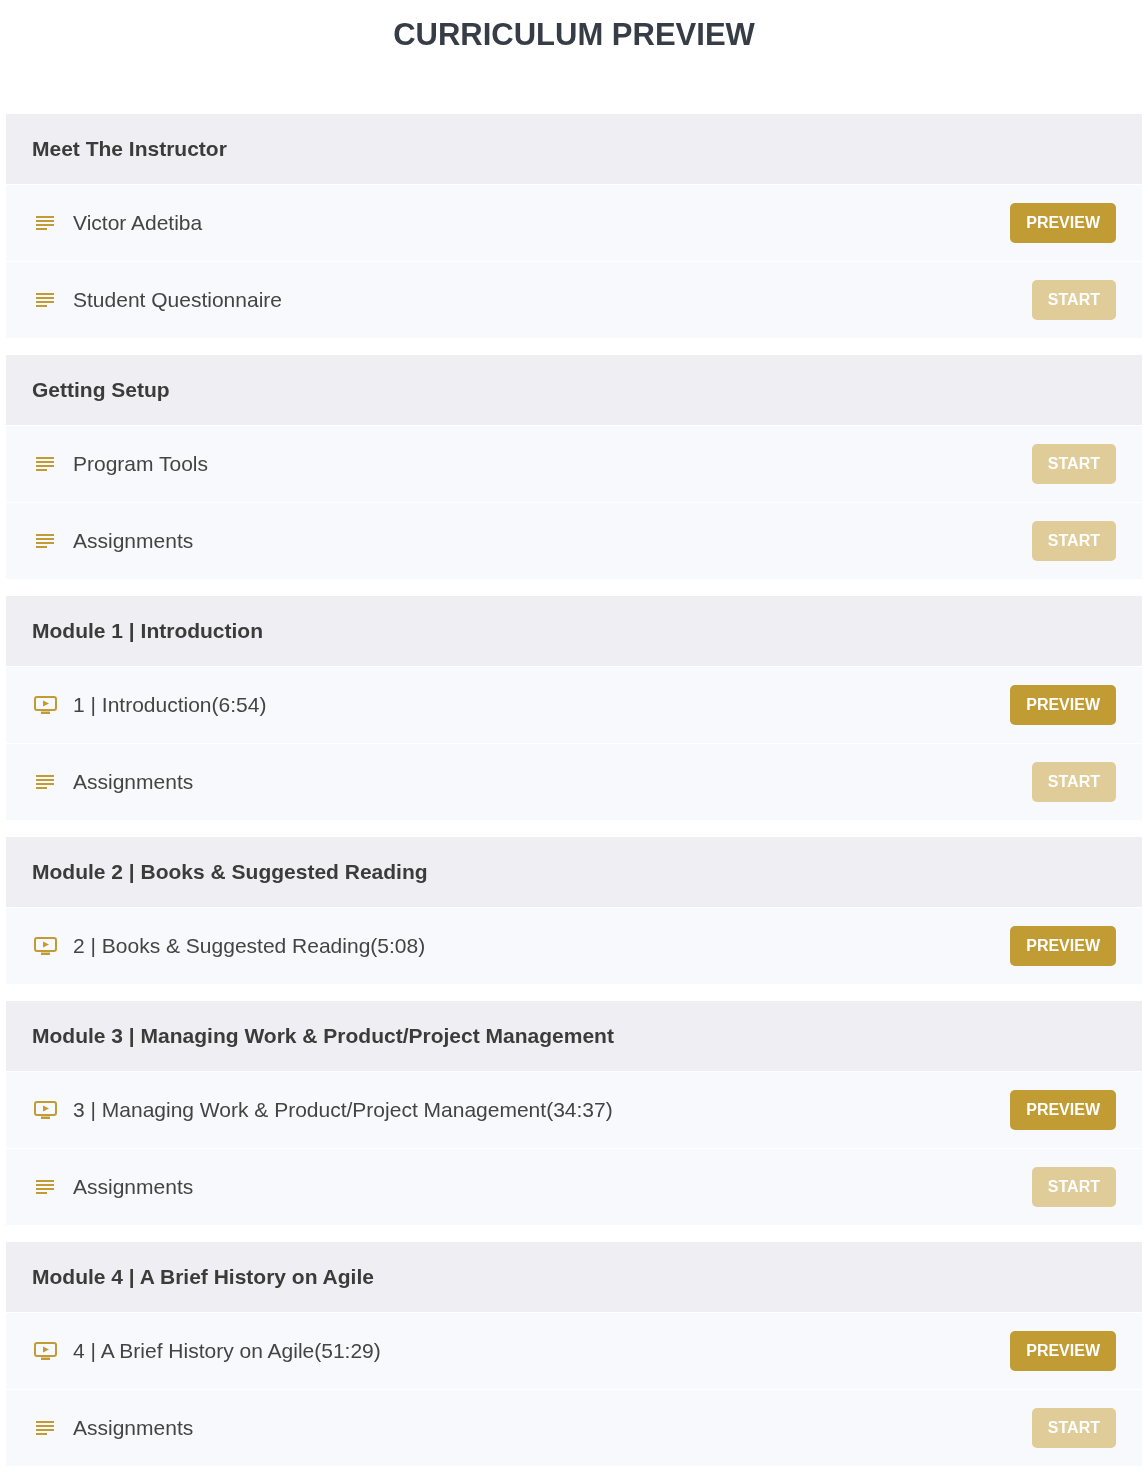  Describe the element at coordinates (574, 1277) in the screenshot. I see `section-header: Module 4 | A Brief History on Agile` at that location.